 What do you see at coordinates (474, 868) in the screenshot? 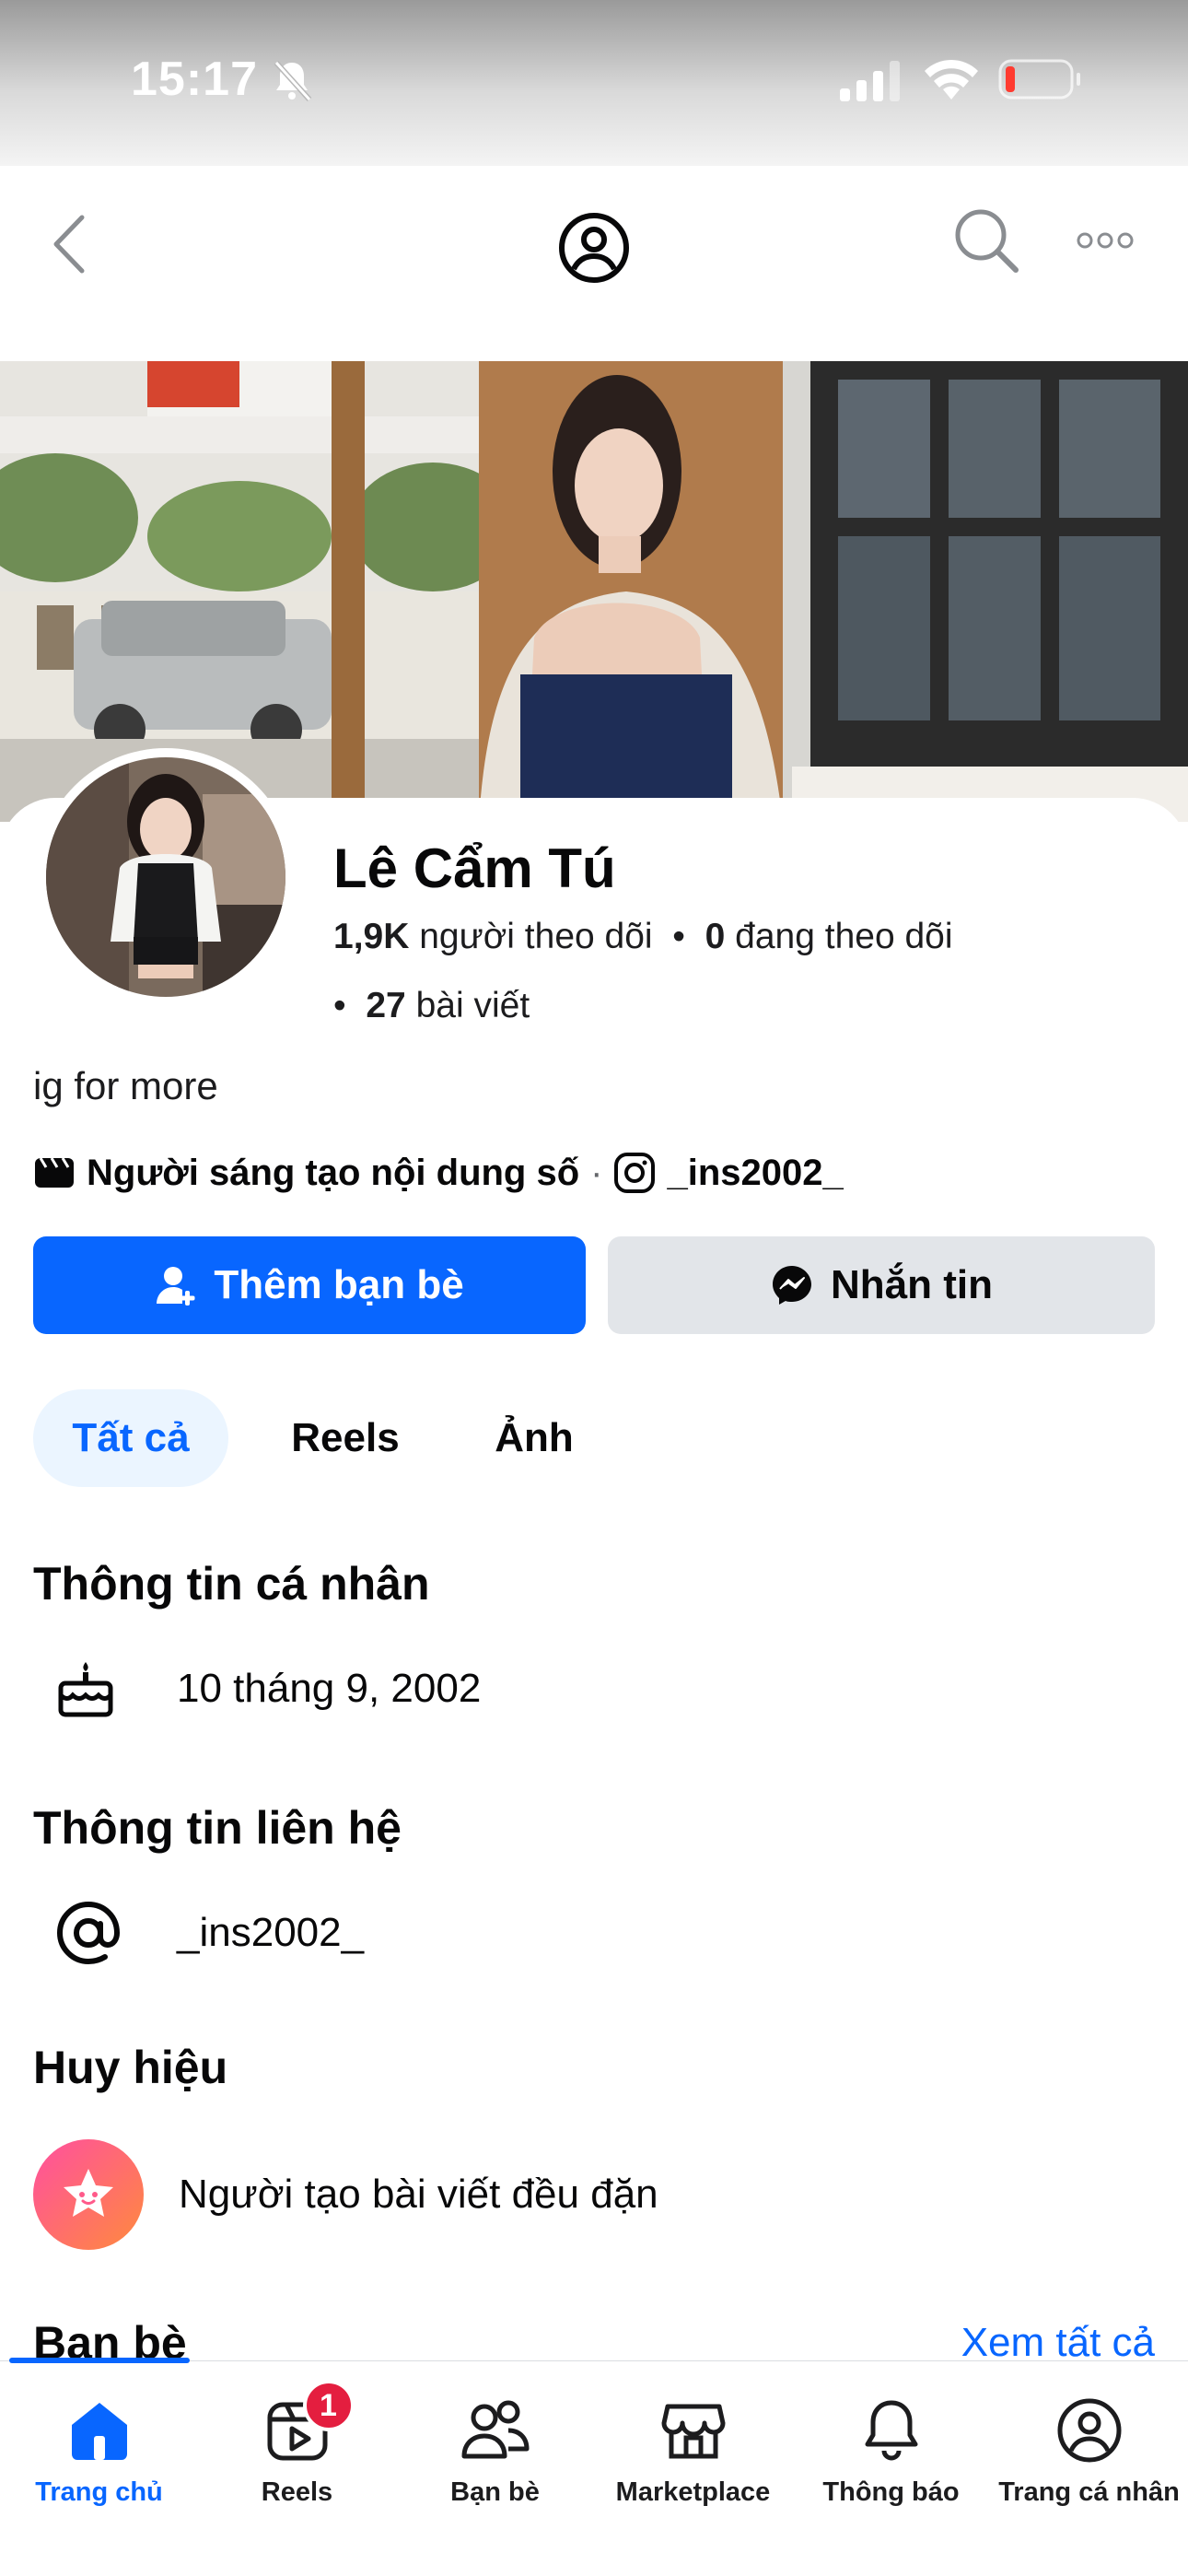
I see `profile-name: Lê Cẩm Tú` at bounding box center [474, 868].